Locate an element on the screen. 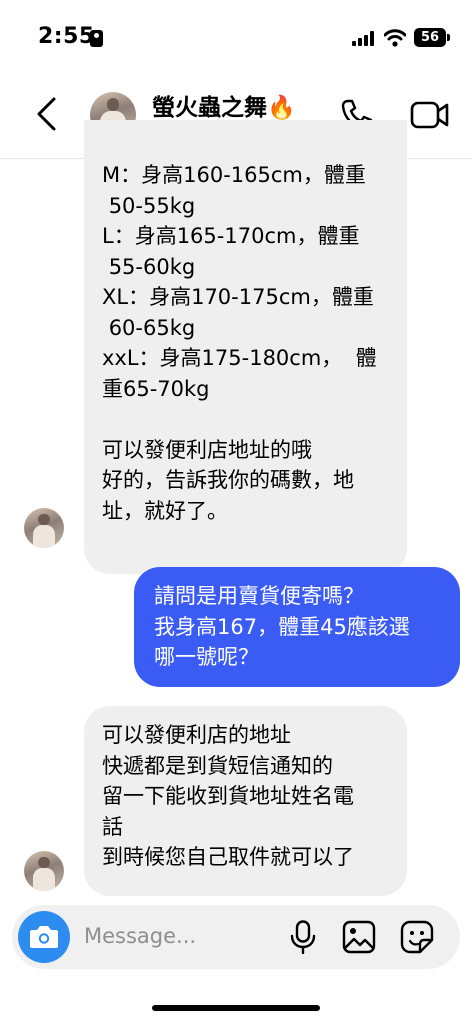 The width and height of the screenshot is (472, 1024). back-icon is located at coordinates (48, 114).